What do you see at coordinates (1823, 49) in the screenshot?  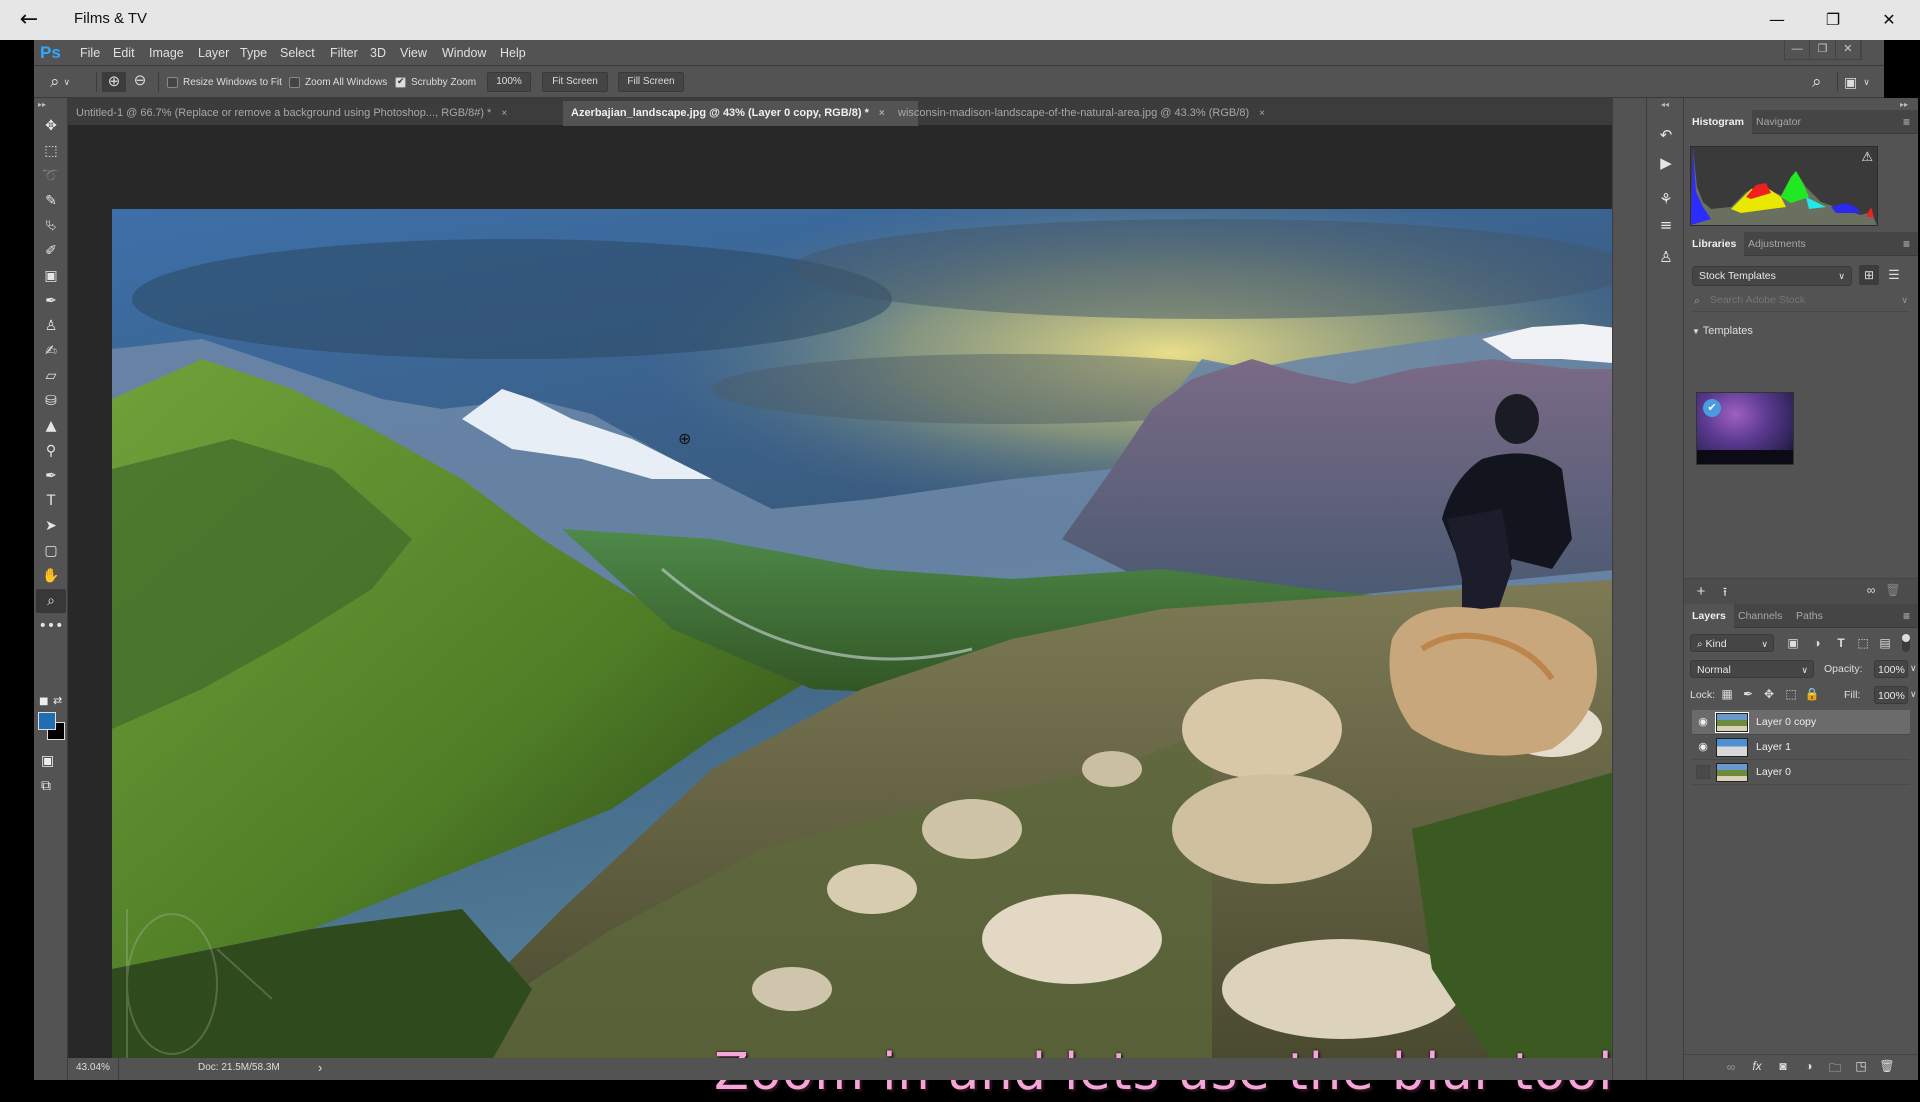 I see `doc-restore-button: ❐` at bounding box center [1823, 49].